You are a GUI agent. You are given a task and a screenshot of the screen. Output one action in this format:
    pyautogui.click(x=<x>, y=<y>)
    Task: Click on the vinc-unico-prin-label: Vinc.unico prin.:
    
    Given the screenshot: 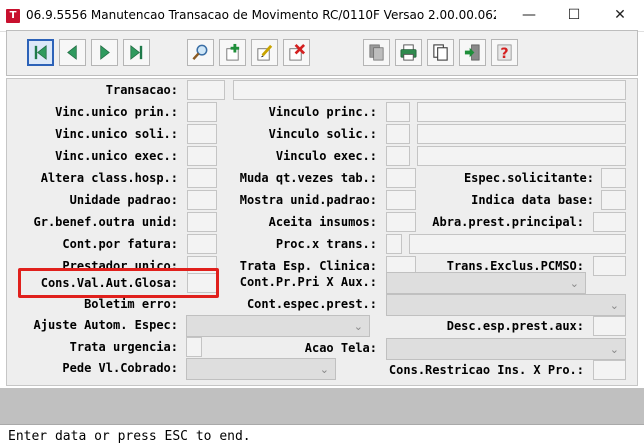 What is the action you would take?
    pyautogui.click(x=116, y=112)
    